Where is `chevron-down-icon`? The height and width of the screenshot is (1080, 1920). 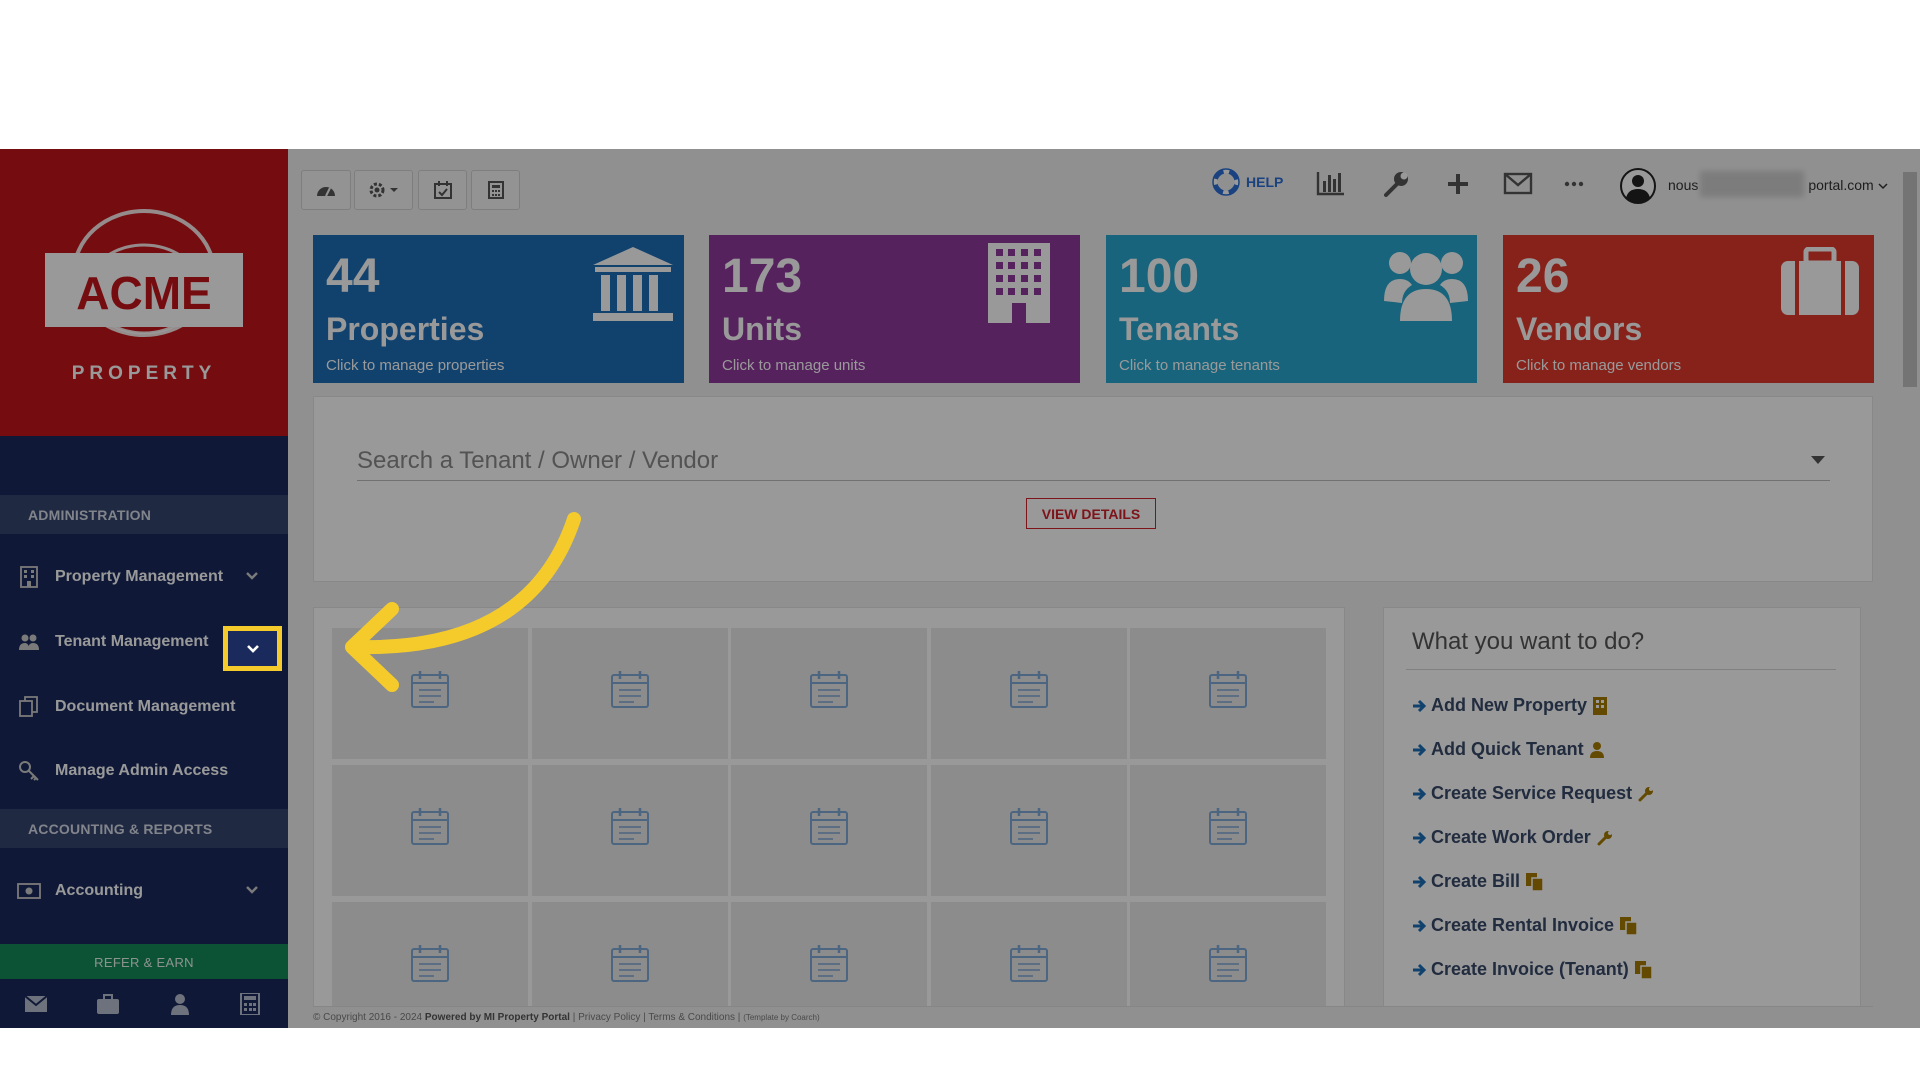 chevron-down-icon is located at coordinates (253, 649).